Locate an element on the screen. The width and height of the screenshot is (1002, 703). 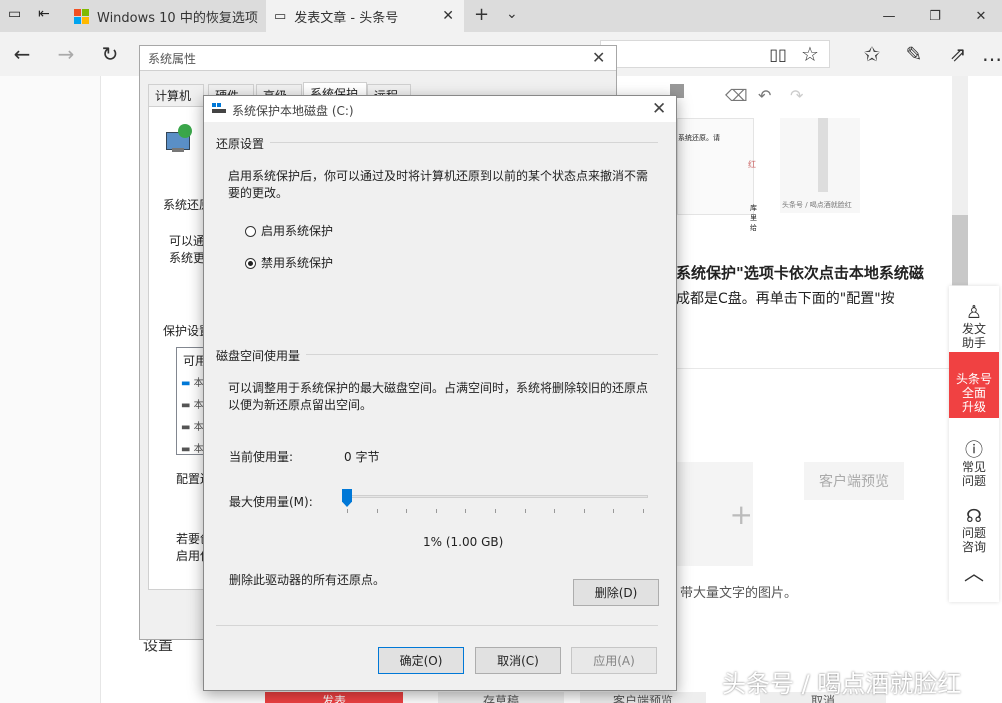
tab-computer-name: 计算机名 is located at coordinates (176, 104).